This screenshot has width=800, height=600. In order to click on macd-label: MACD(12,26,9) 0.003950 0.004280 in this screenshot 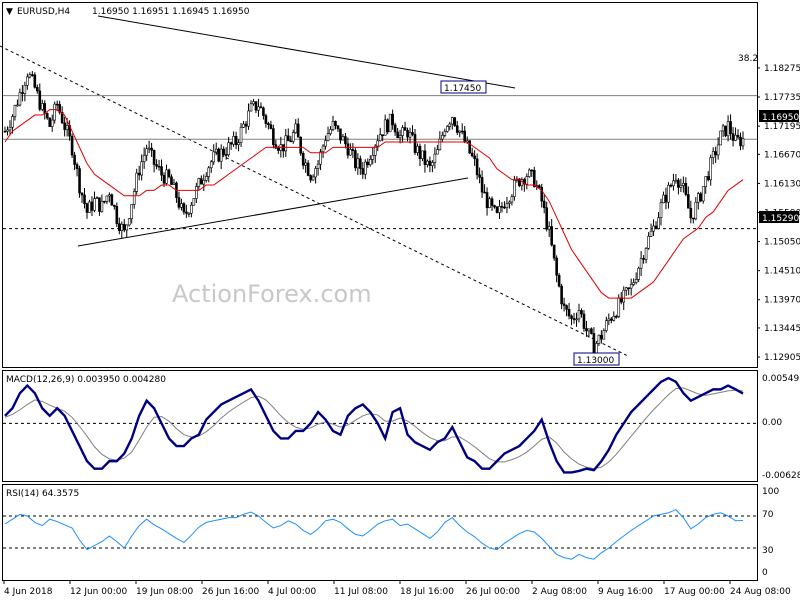, I will do `click(86, 380)`.